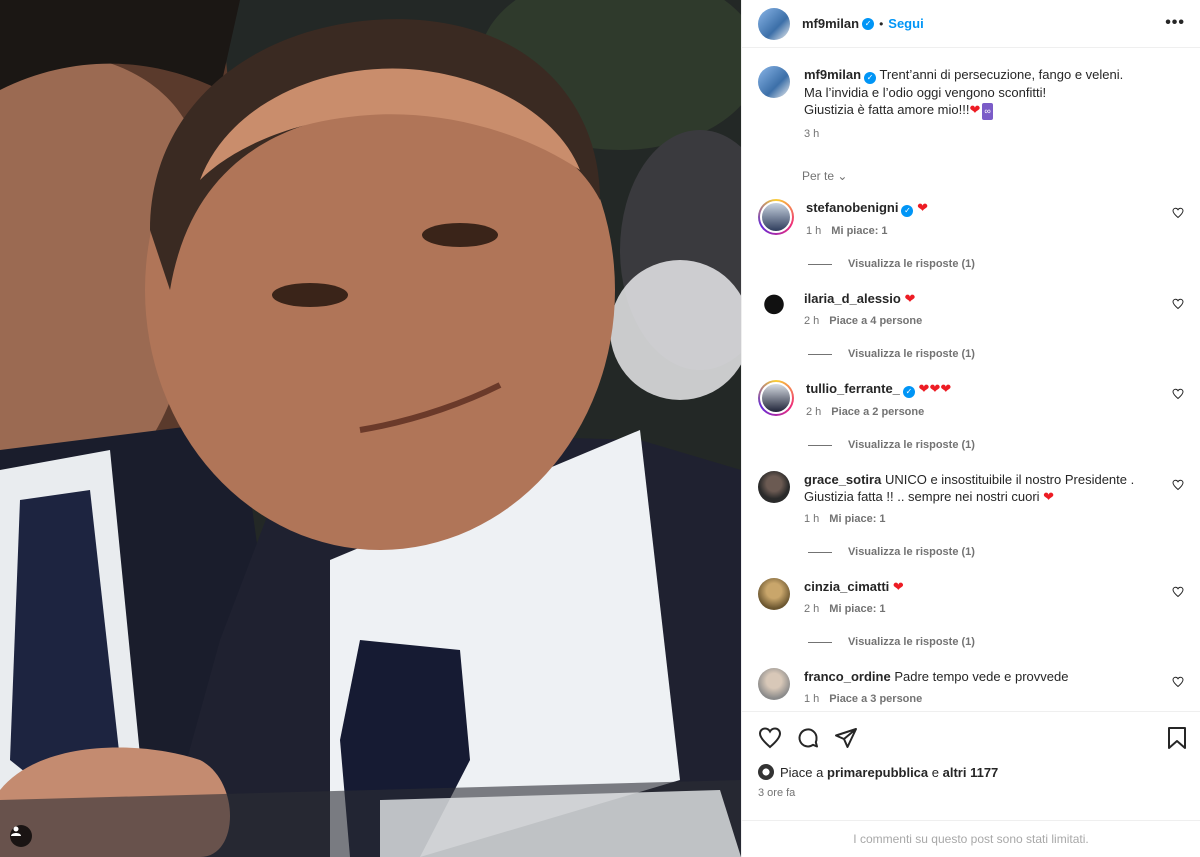 This screenshot has height=857, width=1200. Describe the element at coordinates (971, 598) in the screenshot. I see `comment-item: cinzia_cimatti ❤ 2 h Mi piace: 1` at that location.